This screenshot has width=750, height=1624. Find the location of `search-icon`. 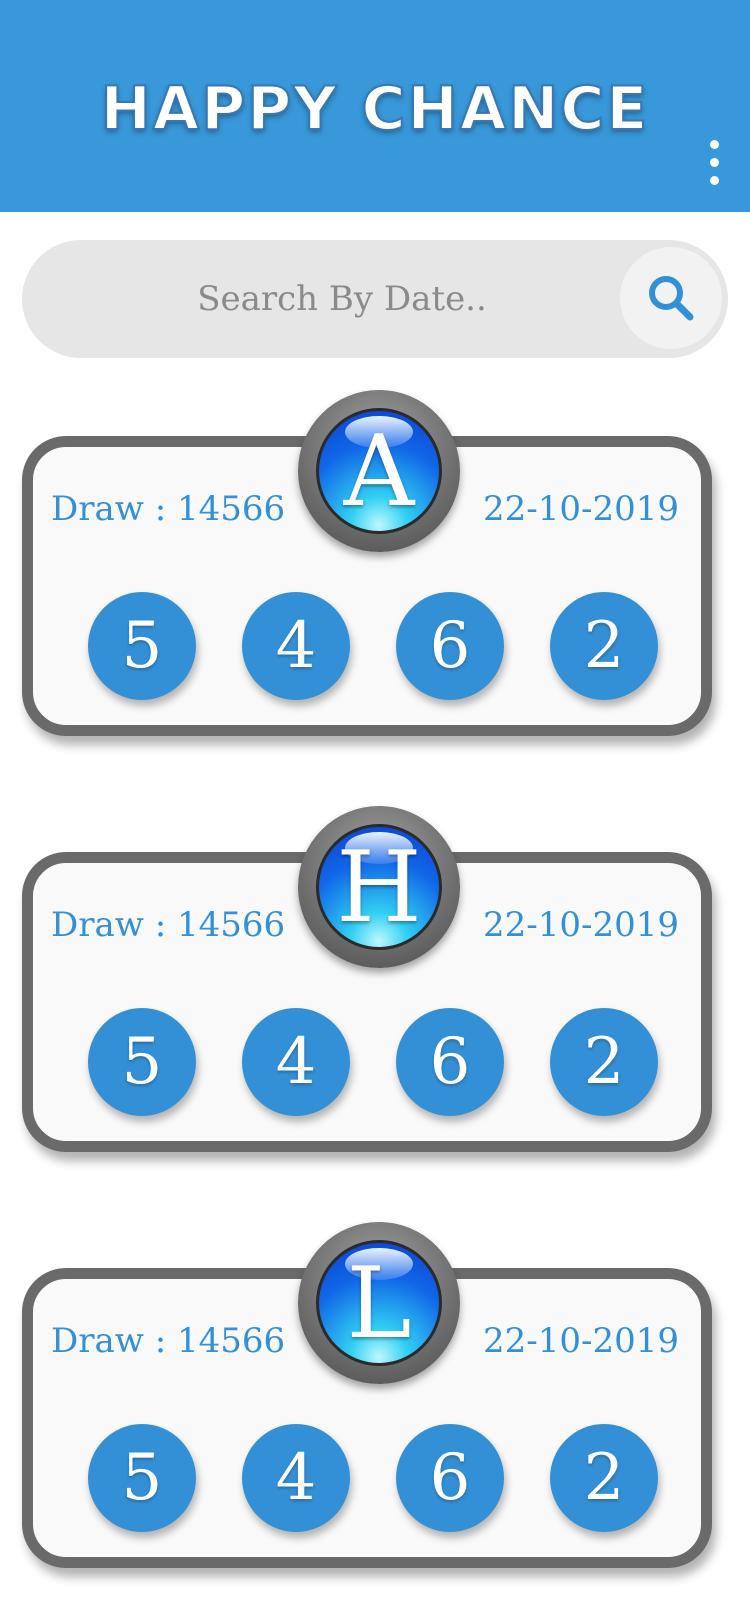

search-icon is located at coordinates (671, 298).